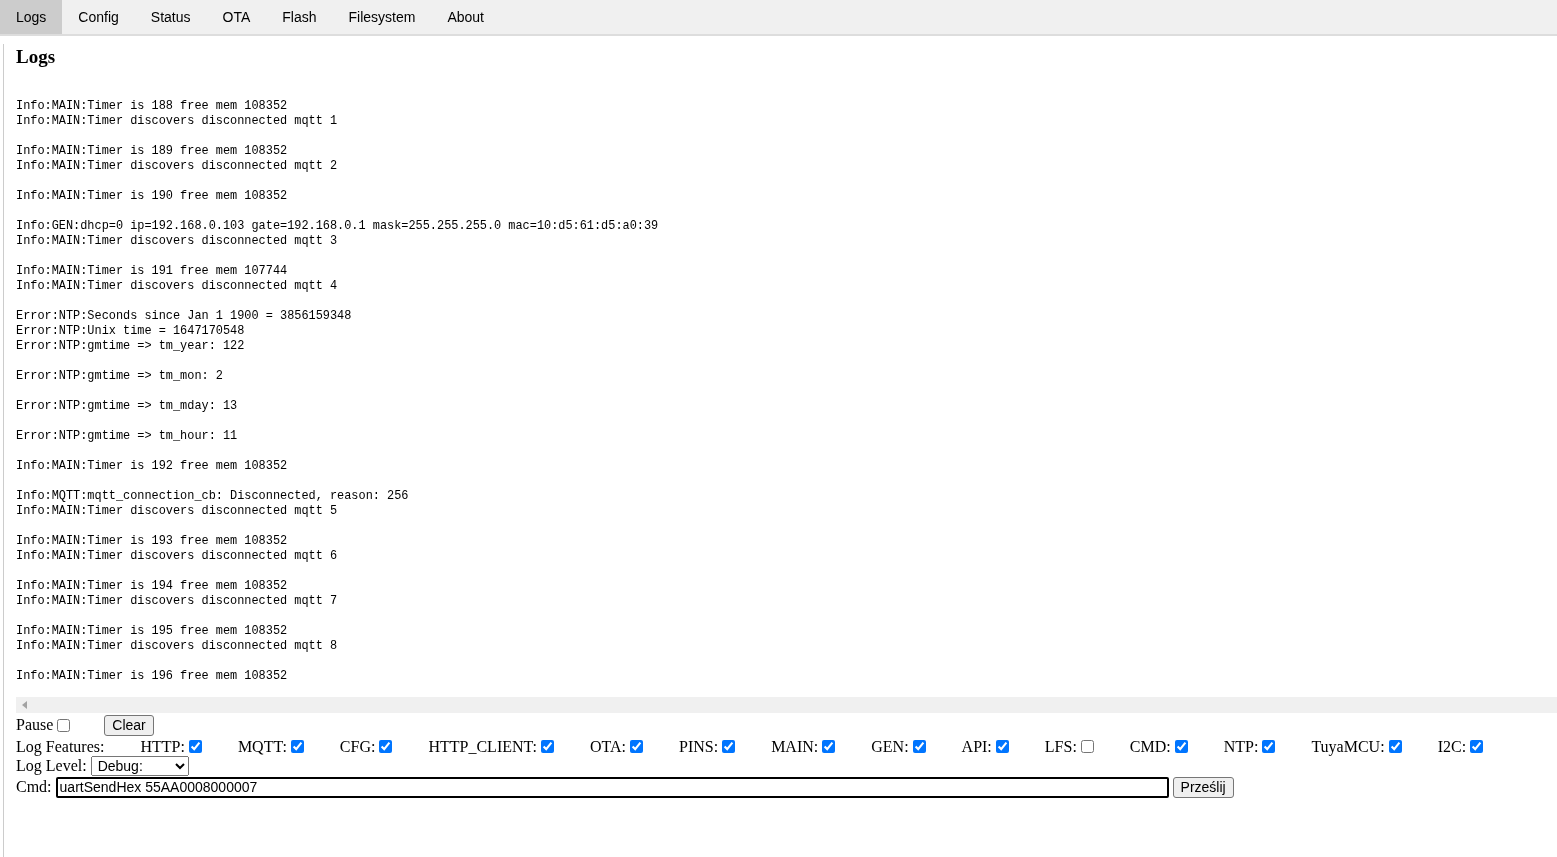  Describe the element at coordinates (1150, 746) in the screenshot. I see `feature-label: CMD:` at that location.